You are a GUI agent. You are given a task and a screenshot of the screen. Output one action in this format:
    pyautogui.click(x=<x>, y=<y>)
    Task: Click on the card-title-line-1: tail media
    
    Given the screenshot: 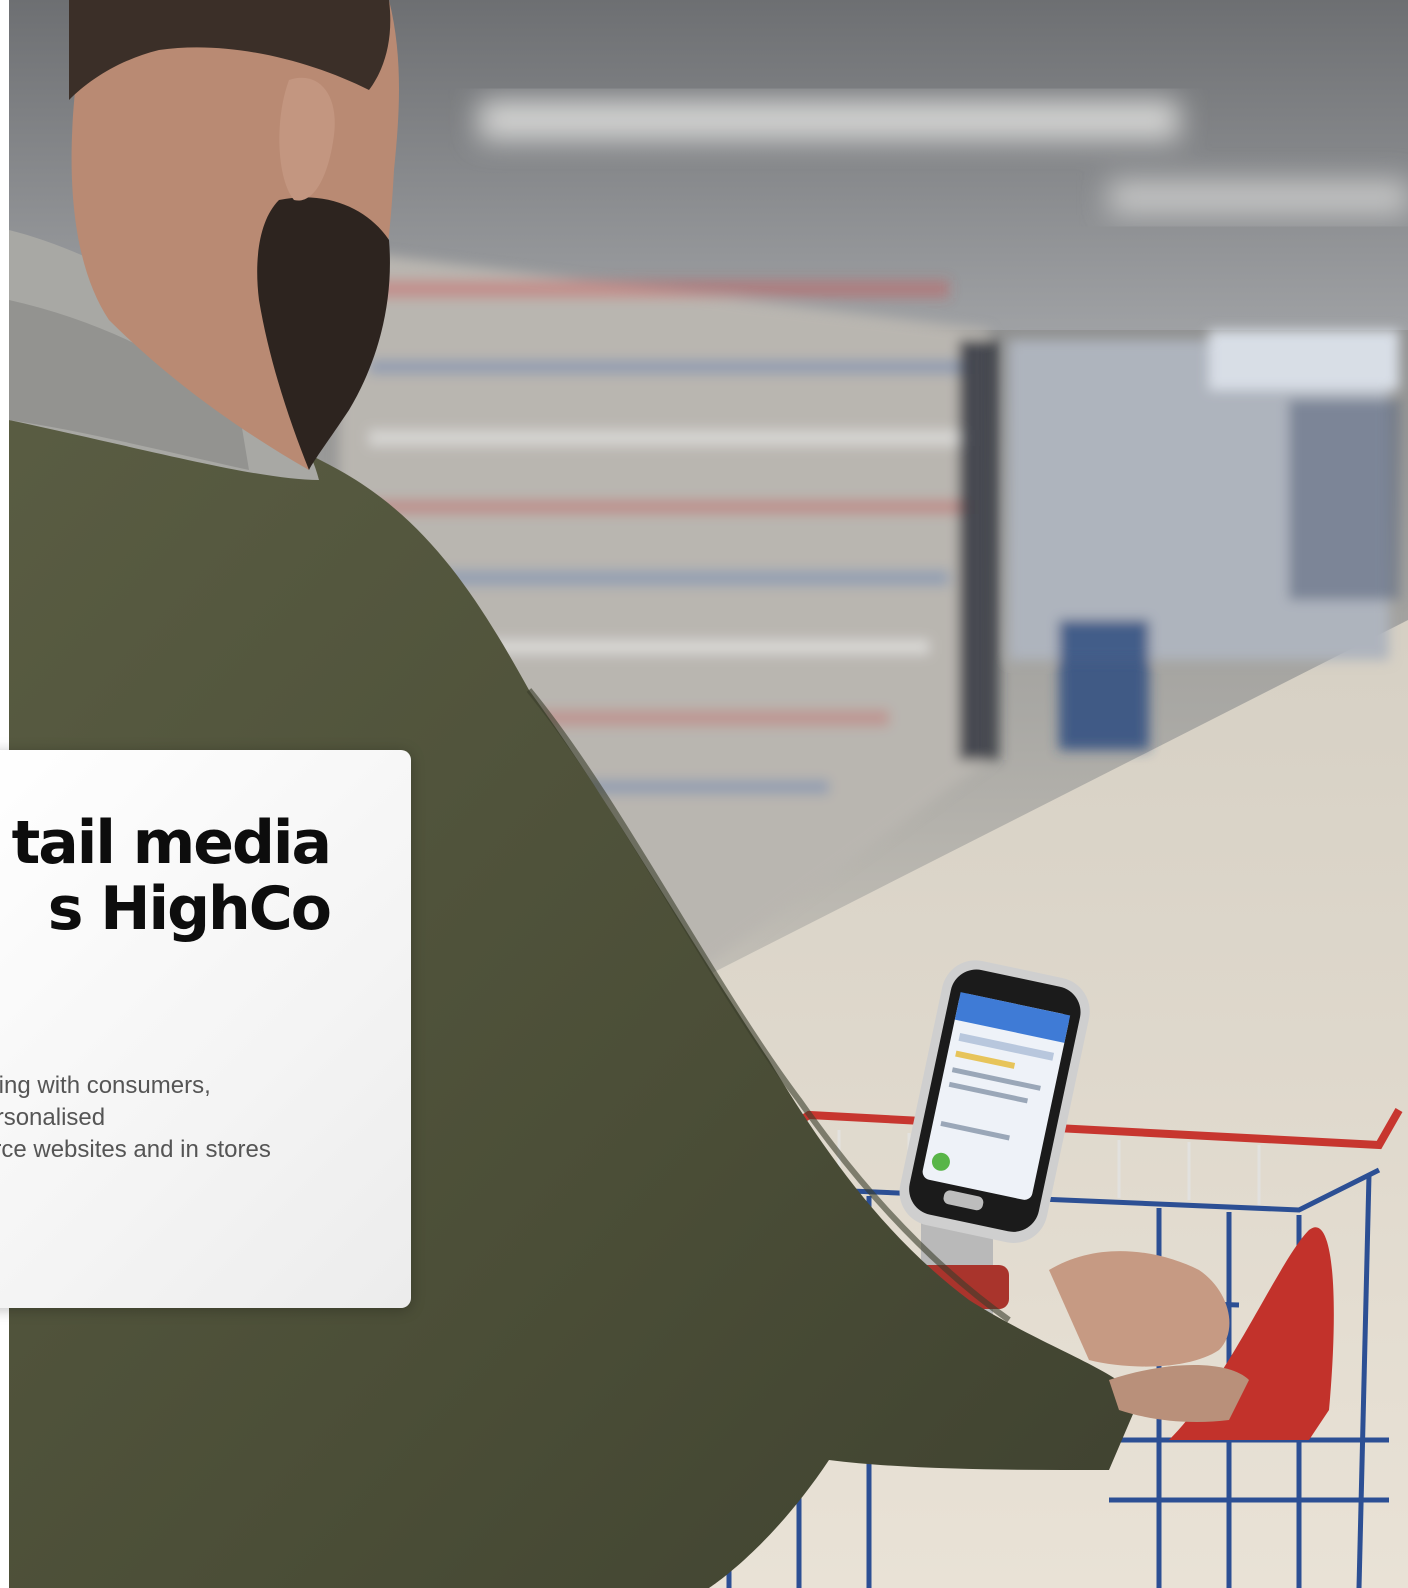 What is the action you would take?
    pyautogui.click(x=171, y=843)
    